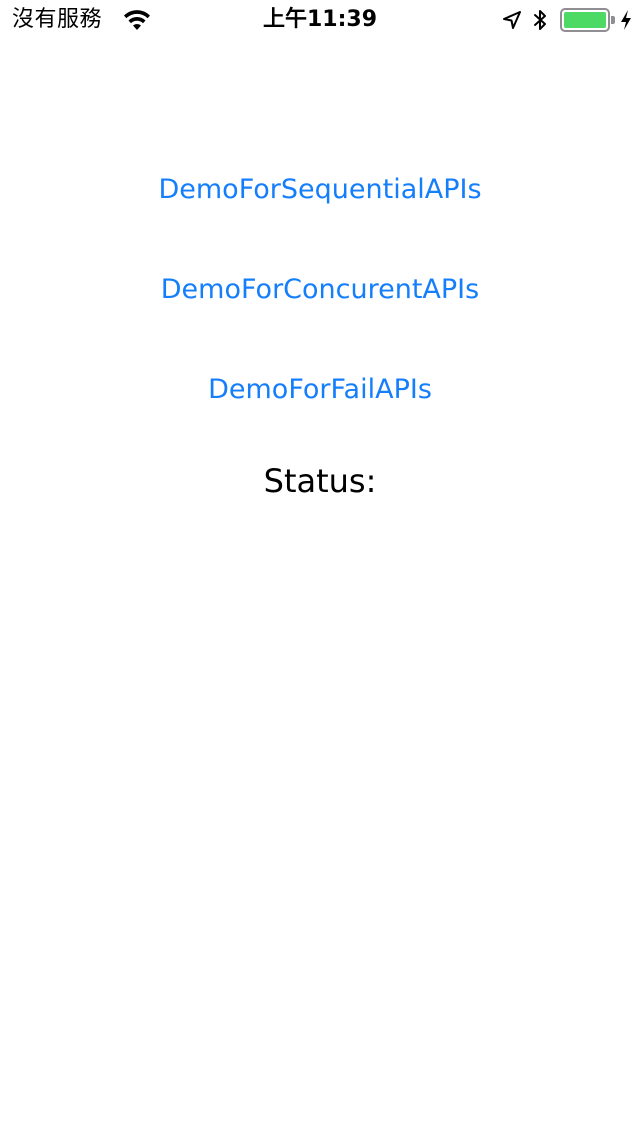  Describe the element at coordinates (512, 20) in the screenshot. I see `location-icon` at that location.